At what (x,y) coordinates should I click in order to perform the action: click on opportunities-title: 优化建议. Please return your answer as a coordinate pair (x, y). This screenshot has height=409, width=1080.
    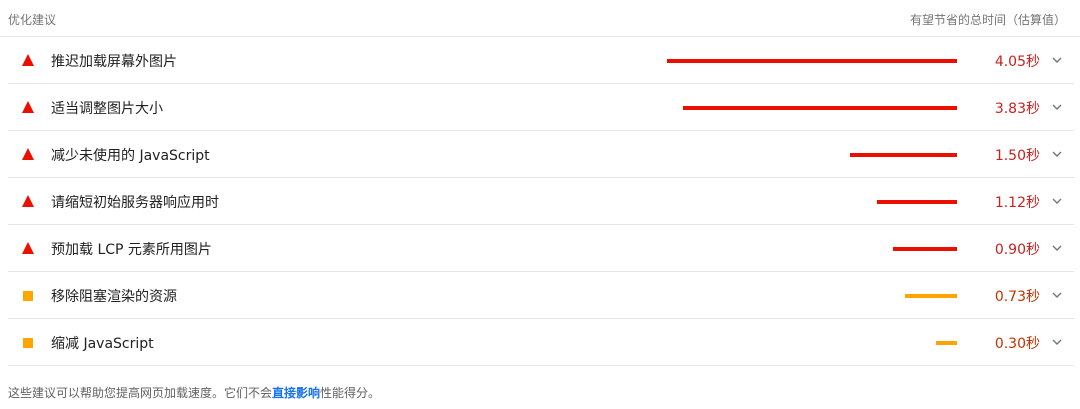
    Looking at the image, I should click on (32, 20).